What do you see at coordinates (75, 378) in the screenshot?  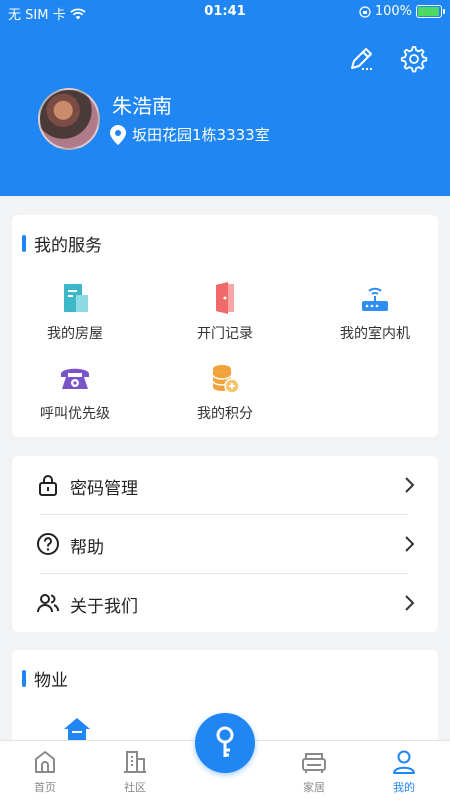 I see `telephone-icon` at bounding box center [75, 378].